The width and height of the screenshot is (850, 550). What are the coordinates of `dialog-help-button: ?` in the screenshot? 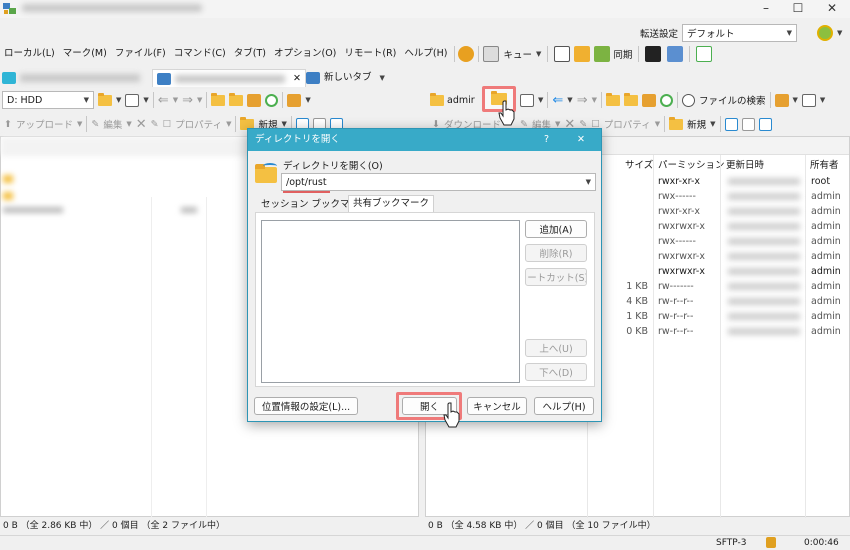 It's located at (546, 140).